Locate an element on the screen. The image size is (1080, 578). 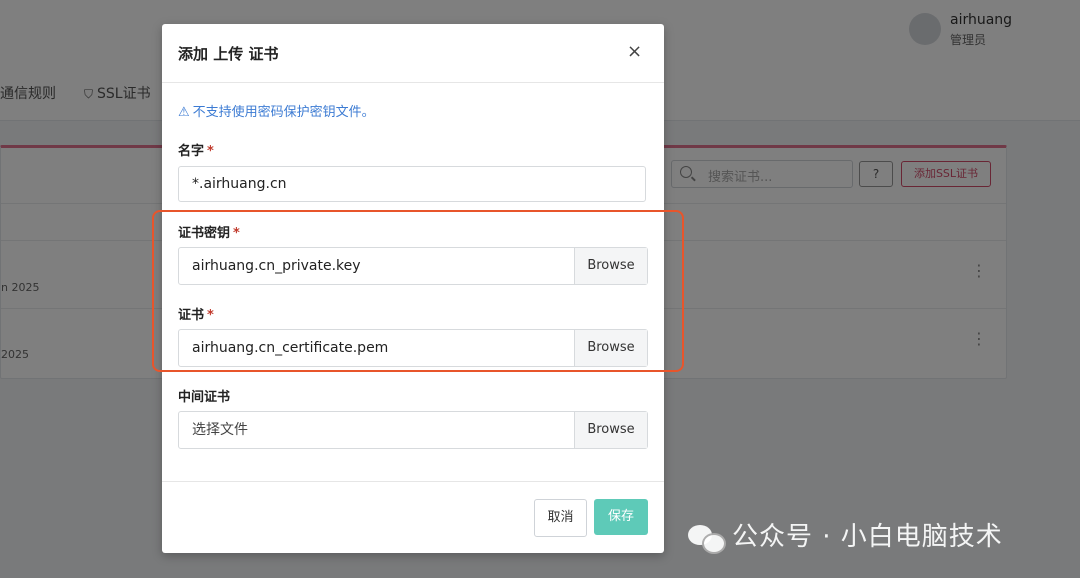
intermediate-label: 中间证书 is located at coordinates (204, 397).